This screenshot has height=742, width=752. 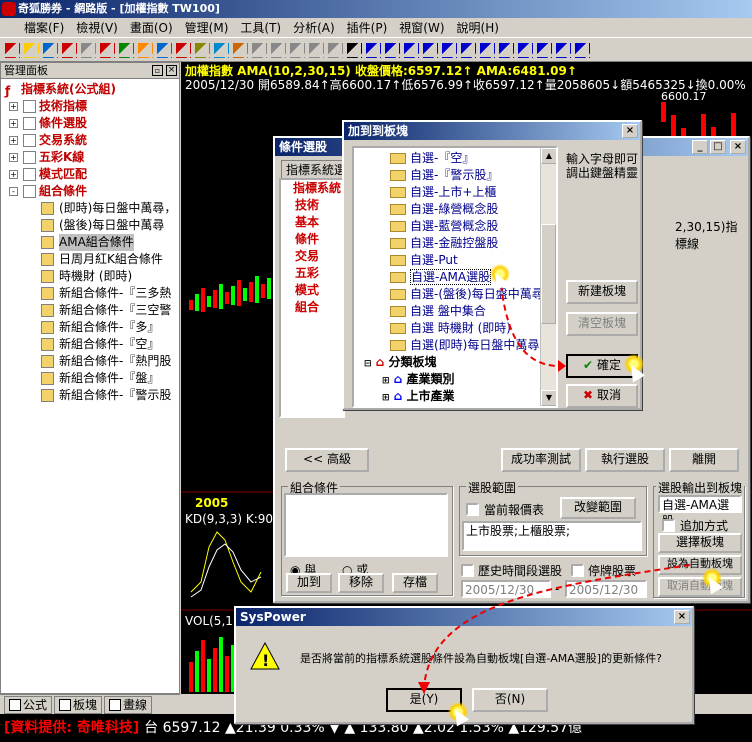 I want to click on block-list-item: 自選-『警示股』, so click(x=473, y=175).